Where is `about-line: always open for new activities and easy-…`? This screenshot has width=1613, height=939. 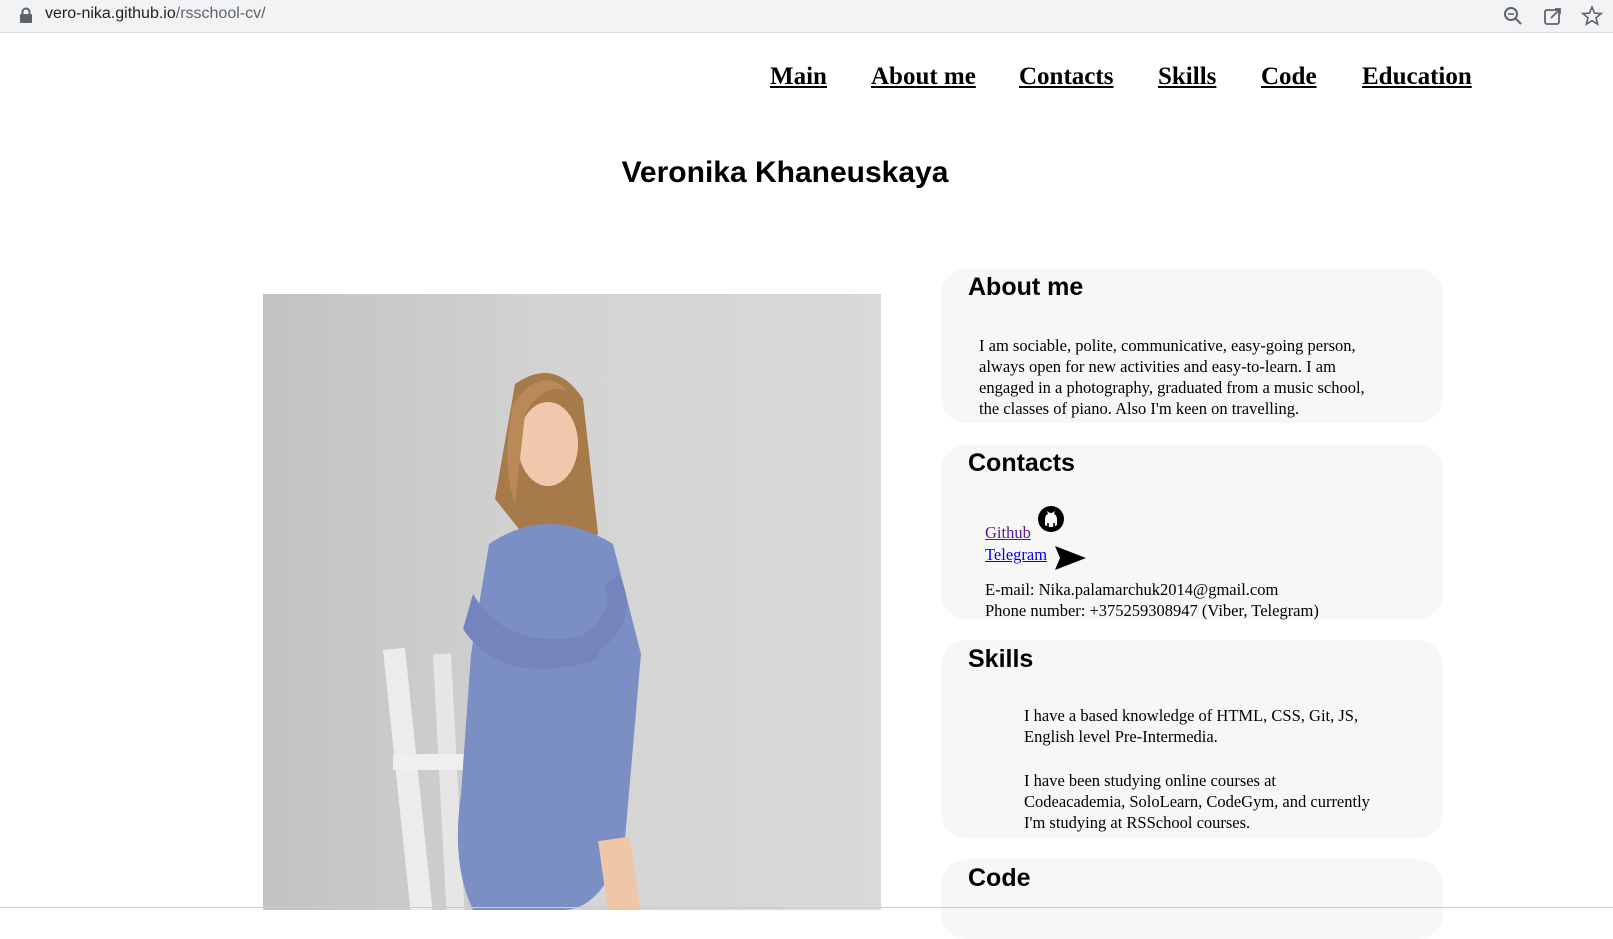 about-line: always open for new activities and easy-… is located at coordinates (1157, 366).